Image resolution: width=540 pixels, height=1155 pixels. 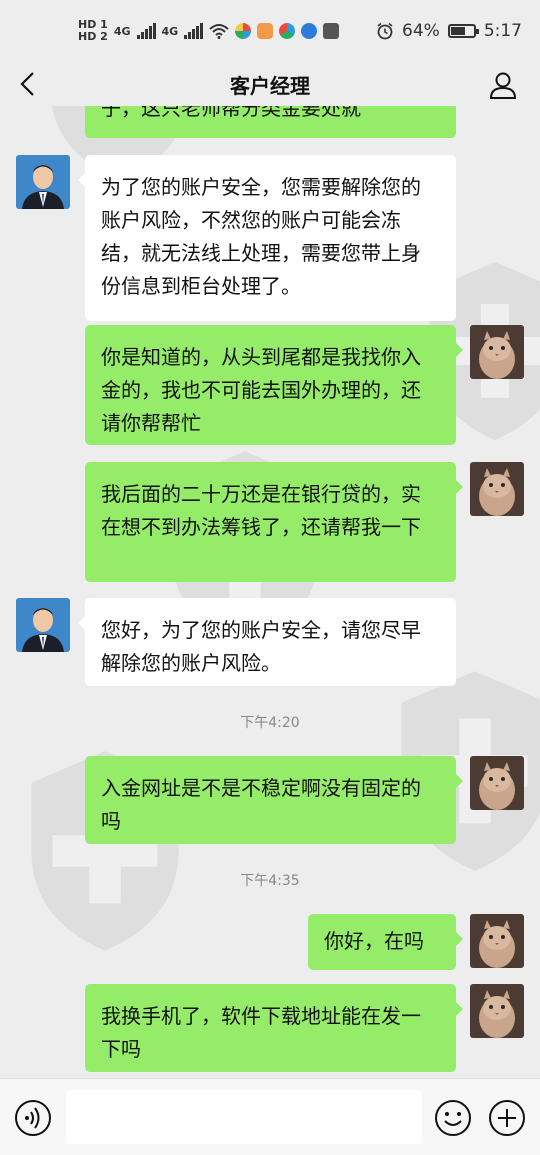 What do you see at coordinates (93, 36) in the screenshot?
I see `hd2-label: HD 2` at bounding box center [93, 36].